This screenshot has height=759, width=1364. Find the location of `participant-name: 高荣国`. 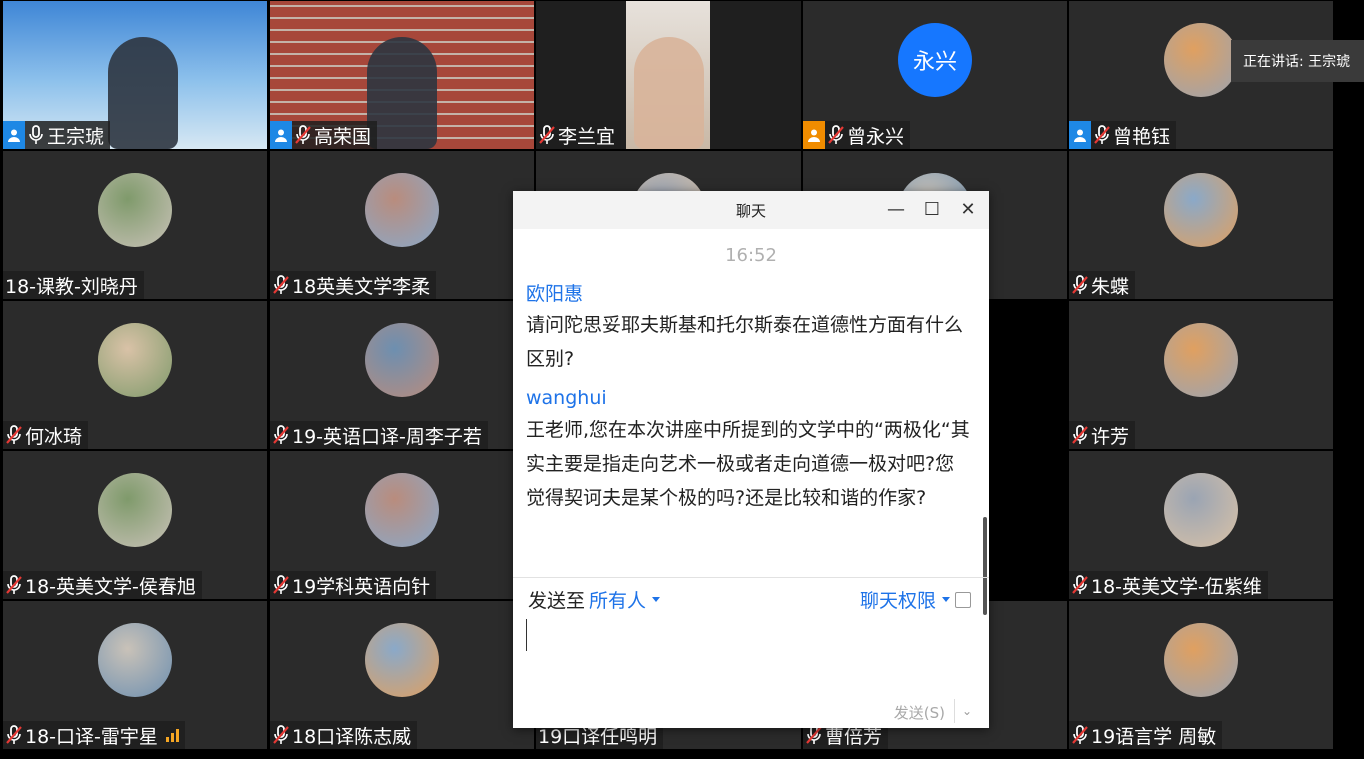

participant-name: 高荣国 is located at coordinates (343, 136).